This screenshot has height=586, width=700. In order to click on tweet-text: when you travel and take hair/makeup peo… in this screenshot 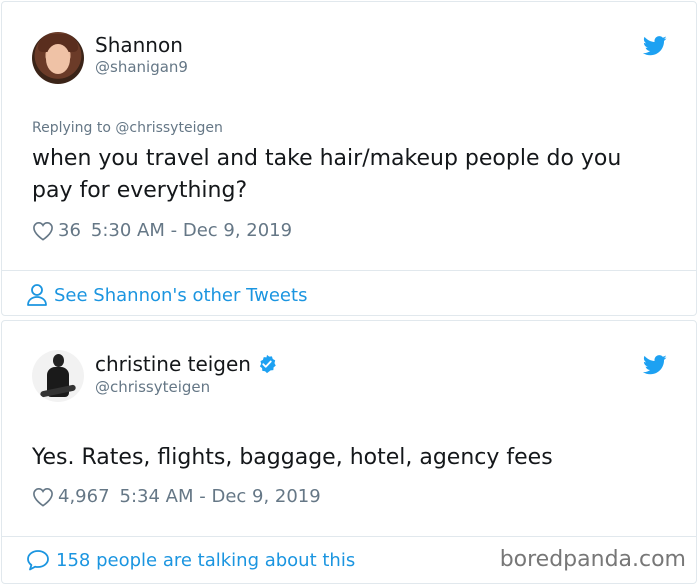, I will do `click(327, 174)`.